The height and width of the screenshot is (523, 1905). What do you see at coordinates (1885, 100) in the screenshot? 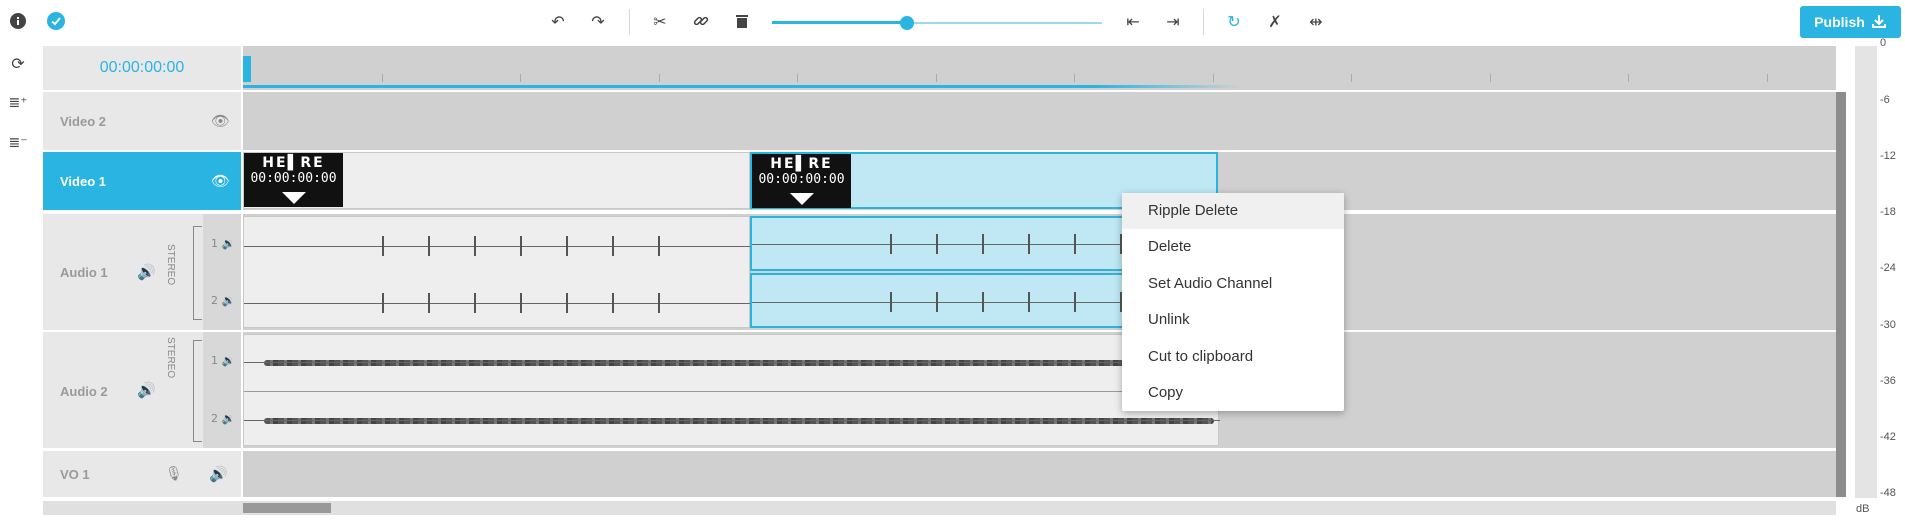
I see `meter-label: -6` at bounding box center [1885, 100].